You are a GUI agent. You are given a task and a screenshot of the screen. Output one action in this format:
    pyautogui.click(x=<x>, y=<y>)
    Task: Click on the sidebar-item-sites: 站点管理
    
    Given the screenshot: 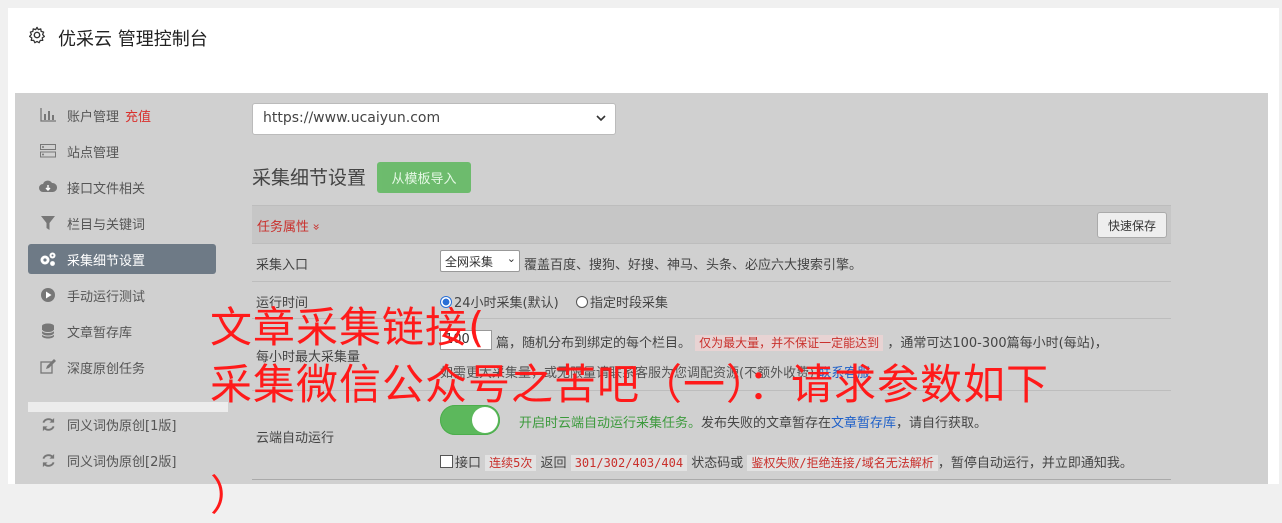 What is the action you would take?
    pyautogui.click(x=122, y=151)
    